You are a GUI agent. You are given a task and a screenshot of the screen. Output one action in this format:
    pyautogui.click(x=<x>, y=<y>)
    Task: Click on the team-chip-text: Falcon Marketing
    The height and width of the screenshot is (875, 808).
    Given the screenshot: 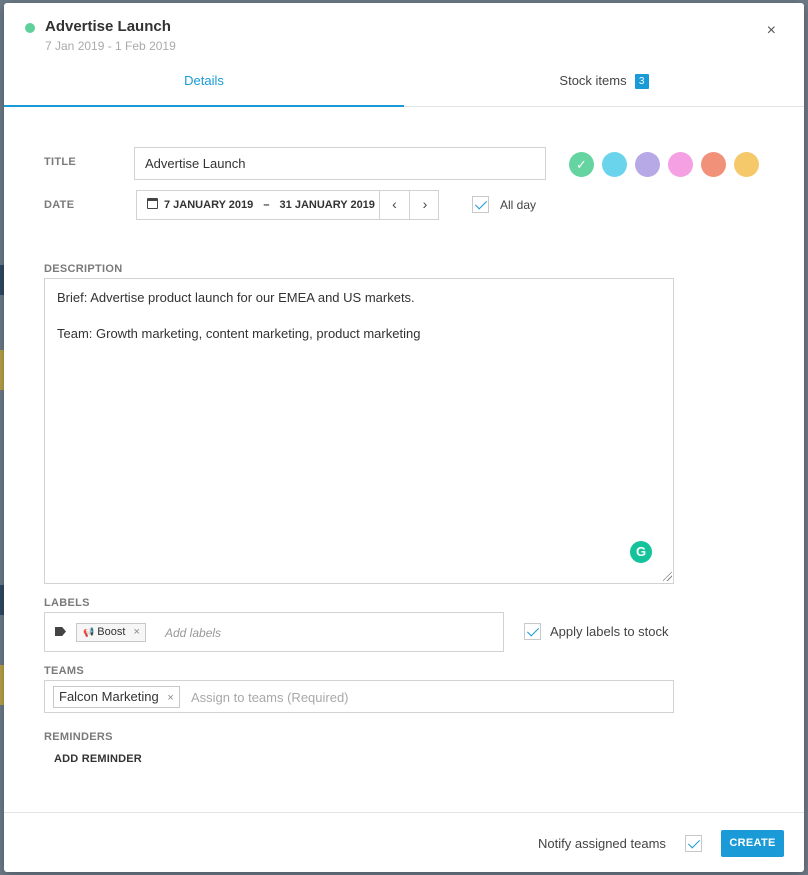 What is the action you would take?
    pyautogui.click(x=109, y=696)
    